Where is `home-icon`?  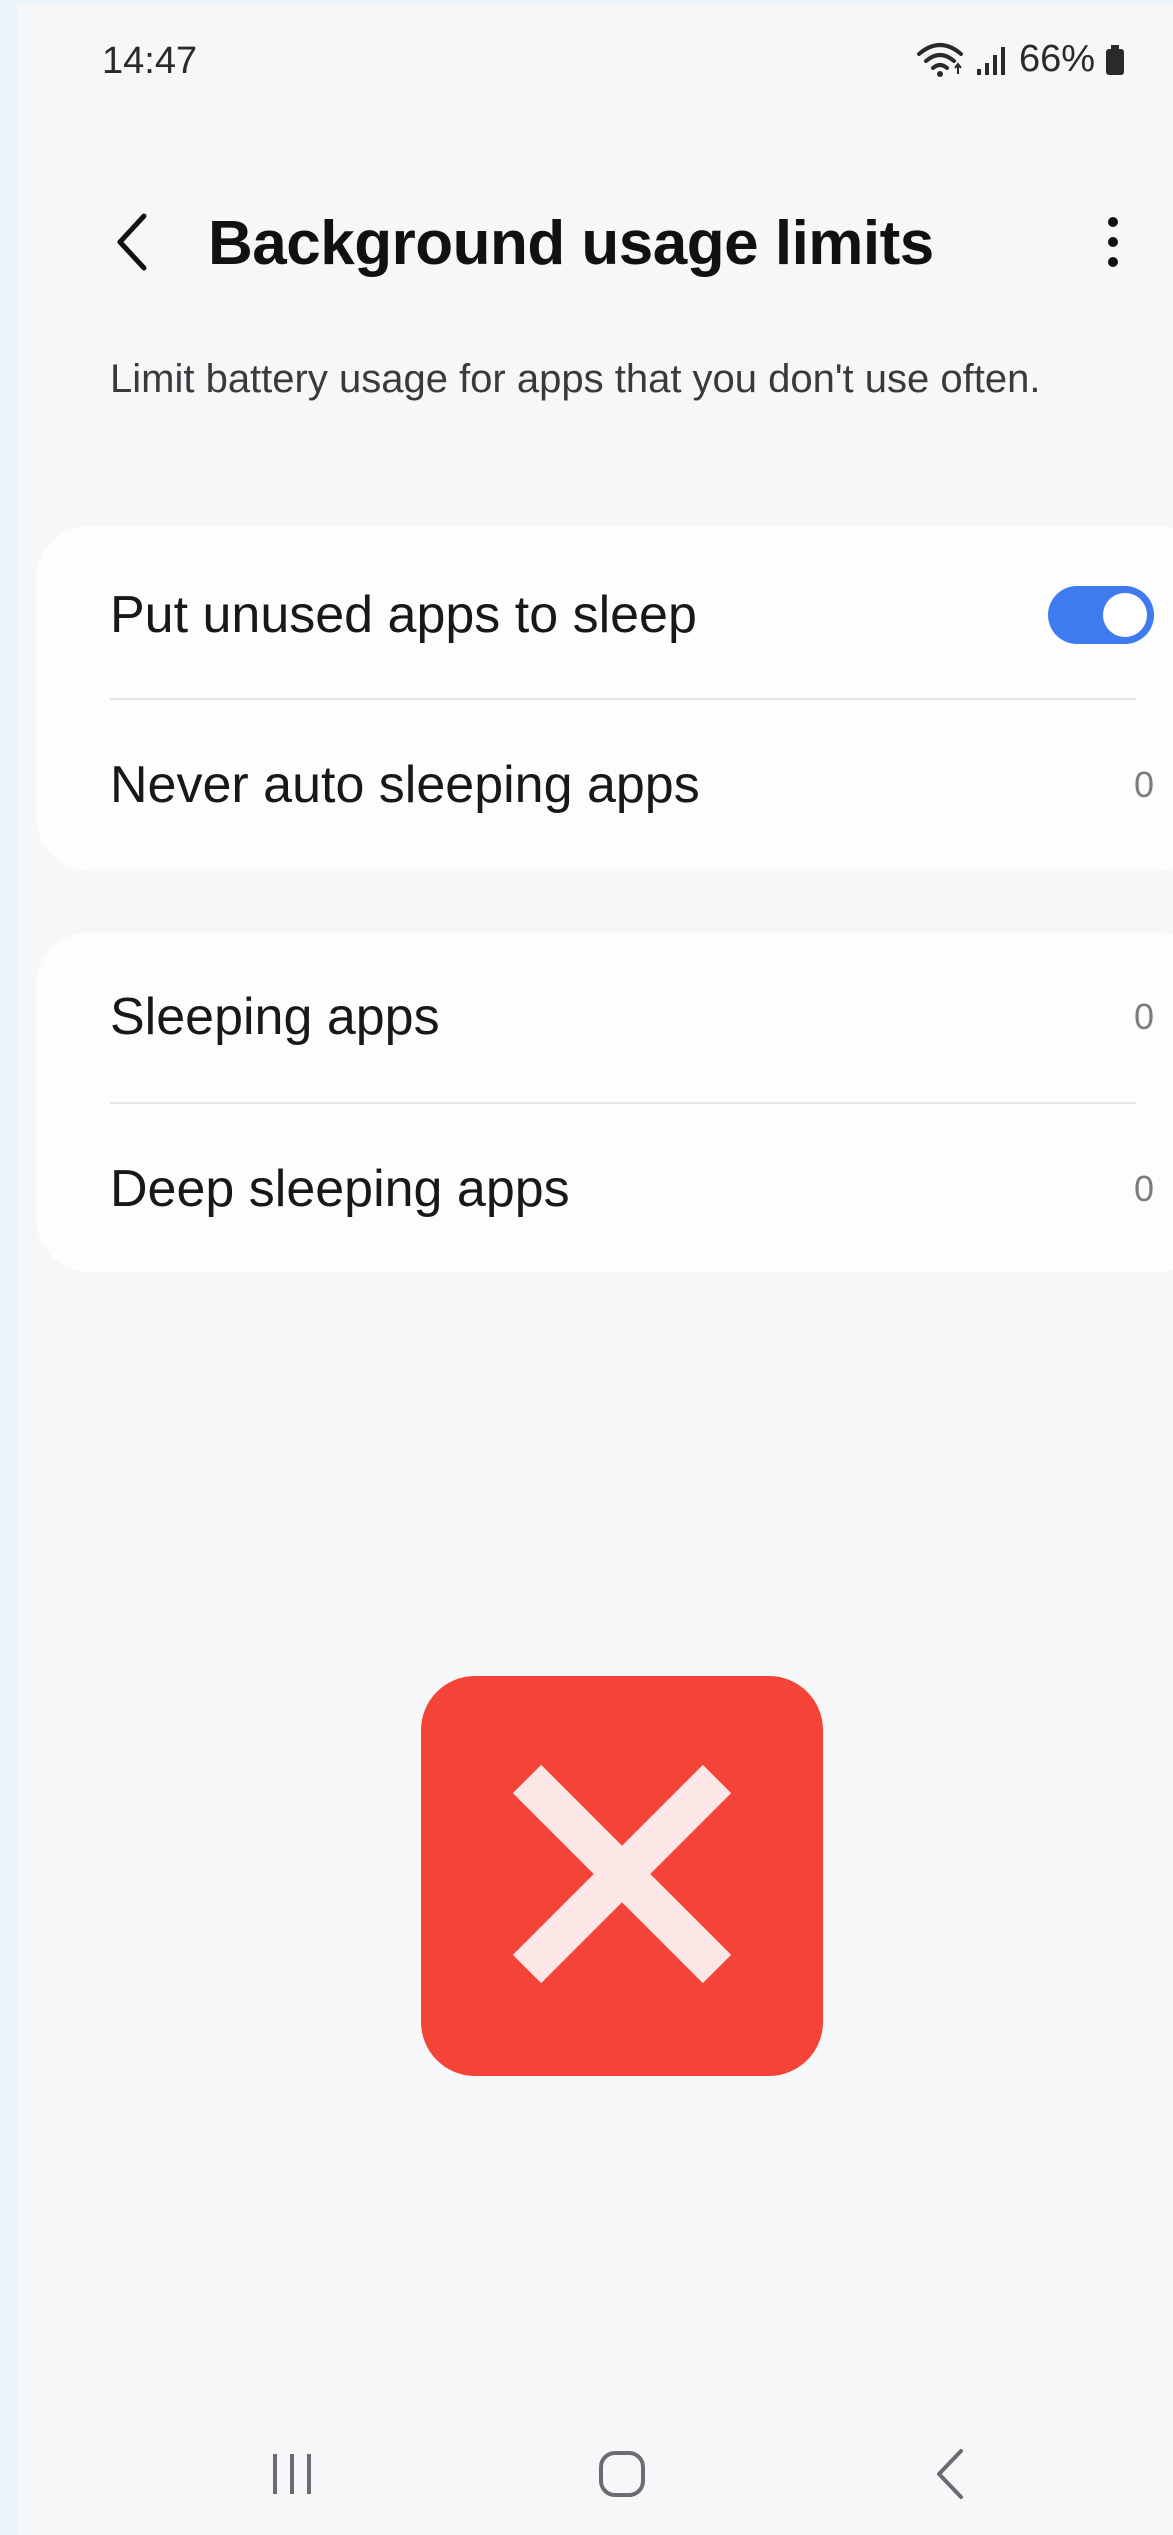 home-icon is located at coordinates (622, 2476).